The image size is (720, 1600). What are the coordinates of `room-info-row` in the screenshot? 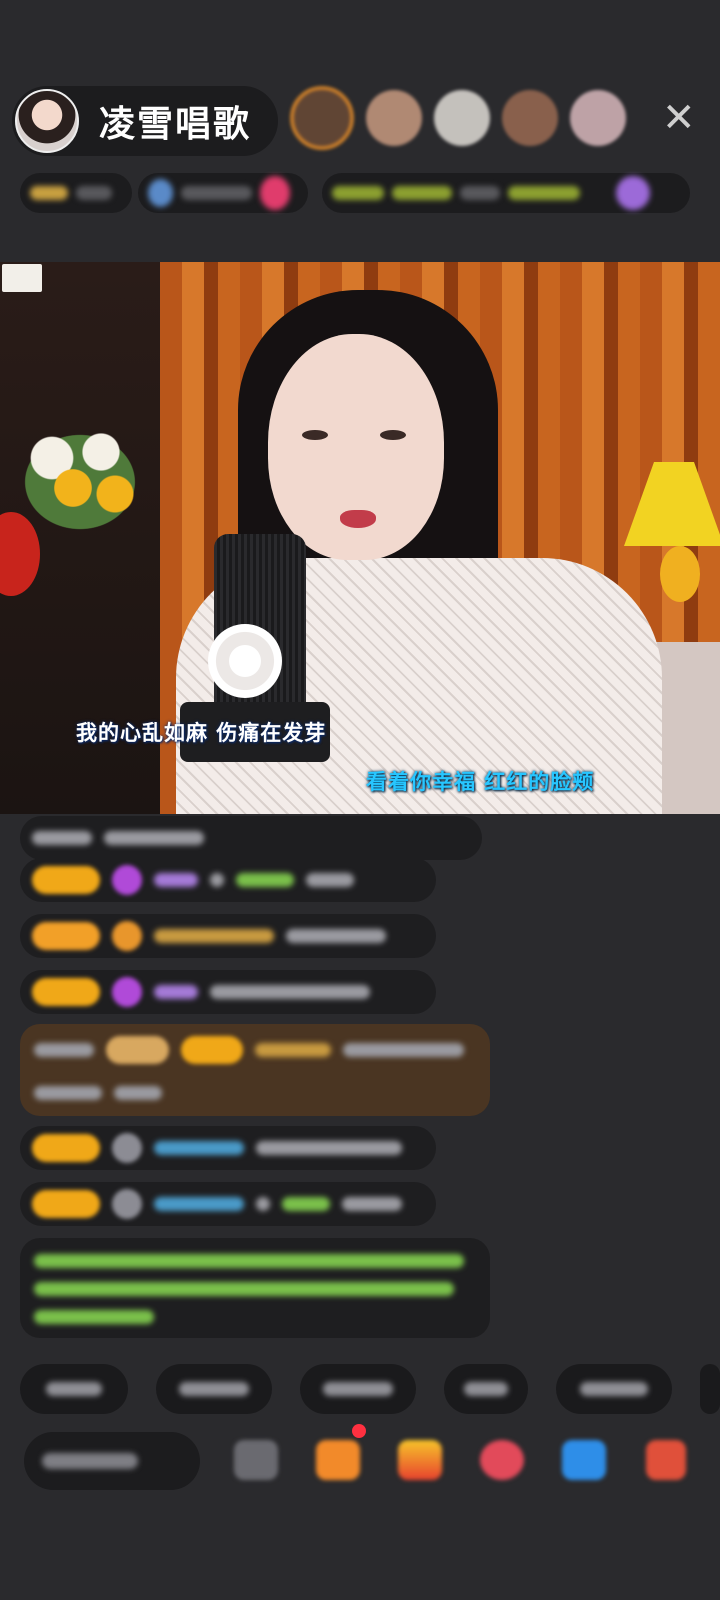 It's located at (355, 193).